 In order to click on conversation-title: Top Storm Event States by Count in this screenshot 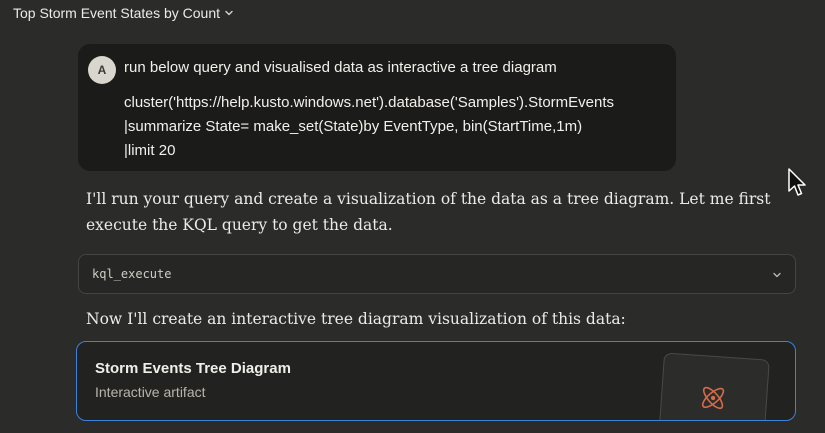, I will do `click(116, 13)`.